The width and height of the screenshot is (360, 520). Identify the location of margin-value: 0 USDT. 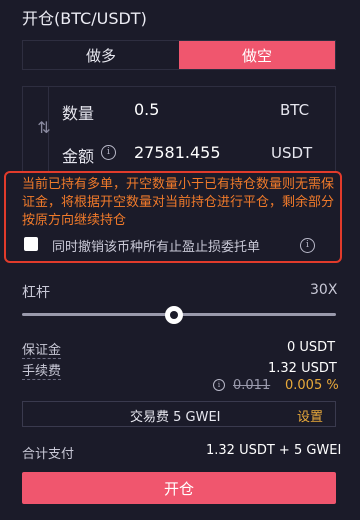
(311, 347).